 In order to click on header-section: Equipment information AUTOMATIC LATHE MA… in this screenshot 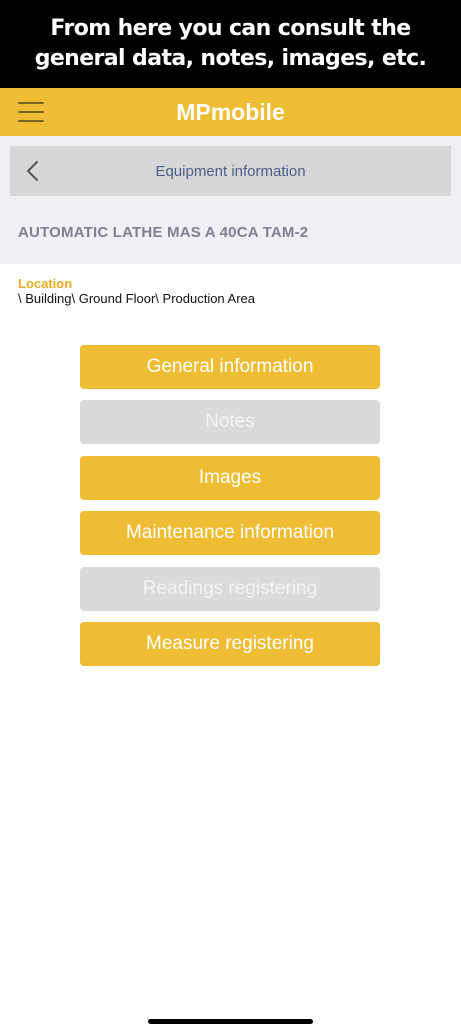, I will do `click(230, 200)`.